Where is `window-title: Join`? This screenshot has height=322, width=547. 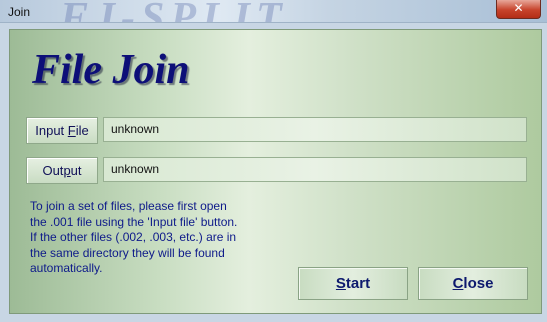 window-title: Join is located at coordinates (19, 12).